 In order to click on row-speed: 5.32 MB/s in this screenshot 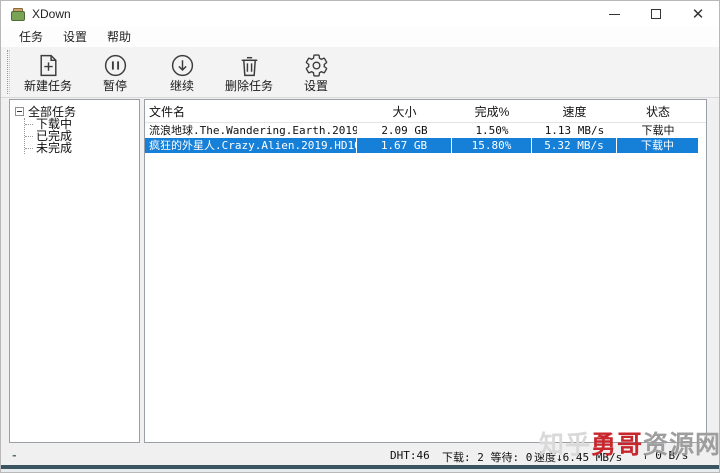, I will do `click(574, 145)`.